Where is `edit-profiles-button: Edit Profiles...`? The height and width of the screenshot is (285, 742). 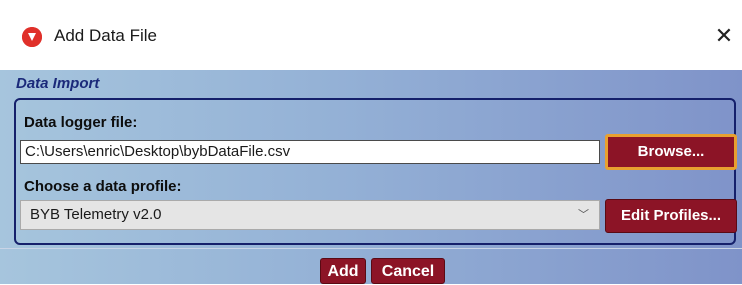 edit-profiles-button: Edit Profiles... is located at coordinates (671, 216).